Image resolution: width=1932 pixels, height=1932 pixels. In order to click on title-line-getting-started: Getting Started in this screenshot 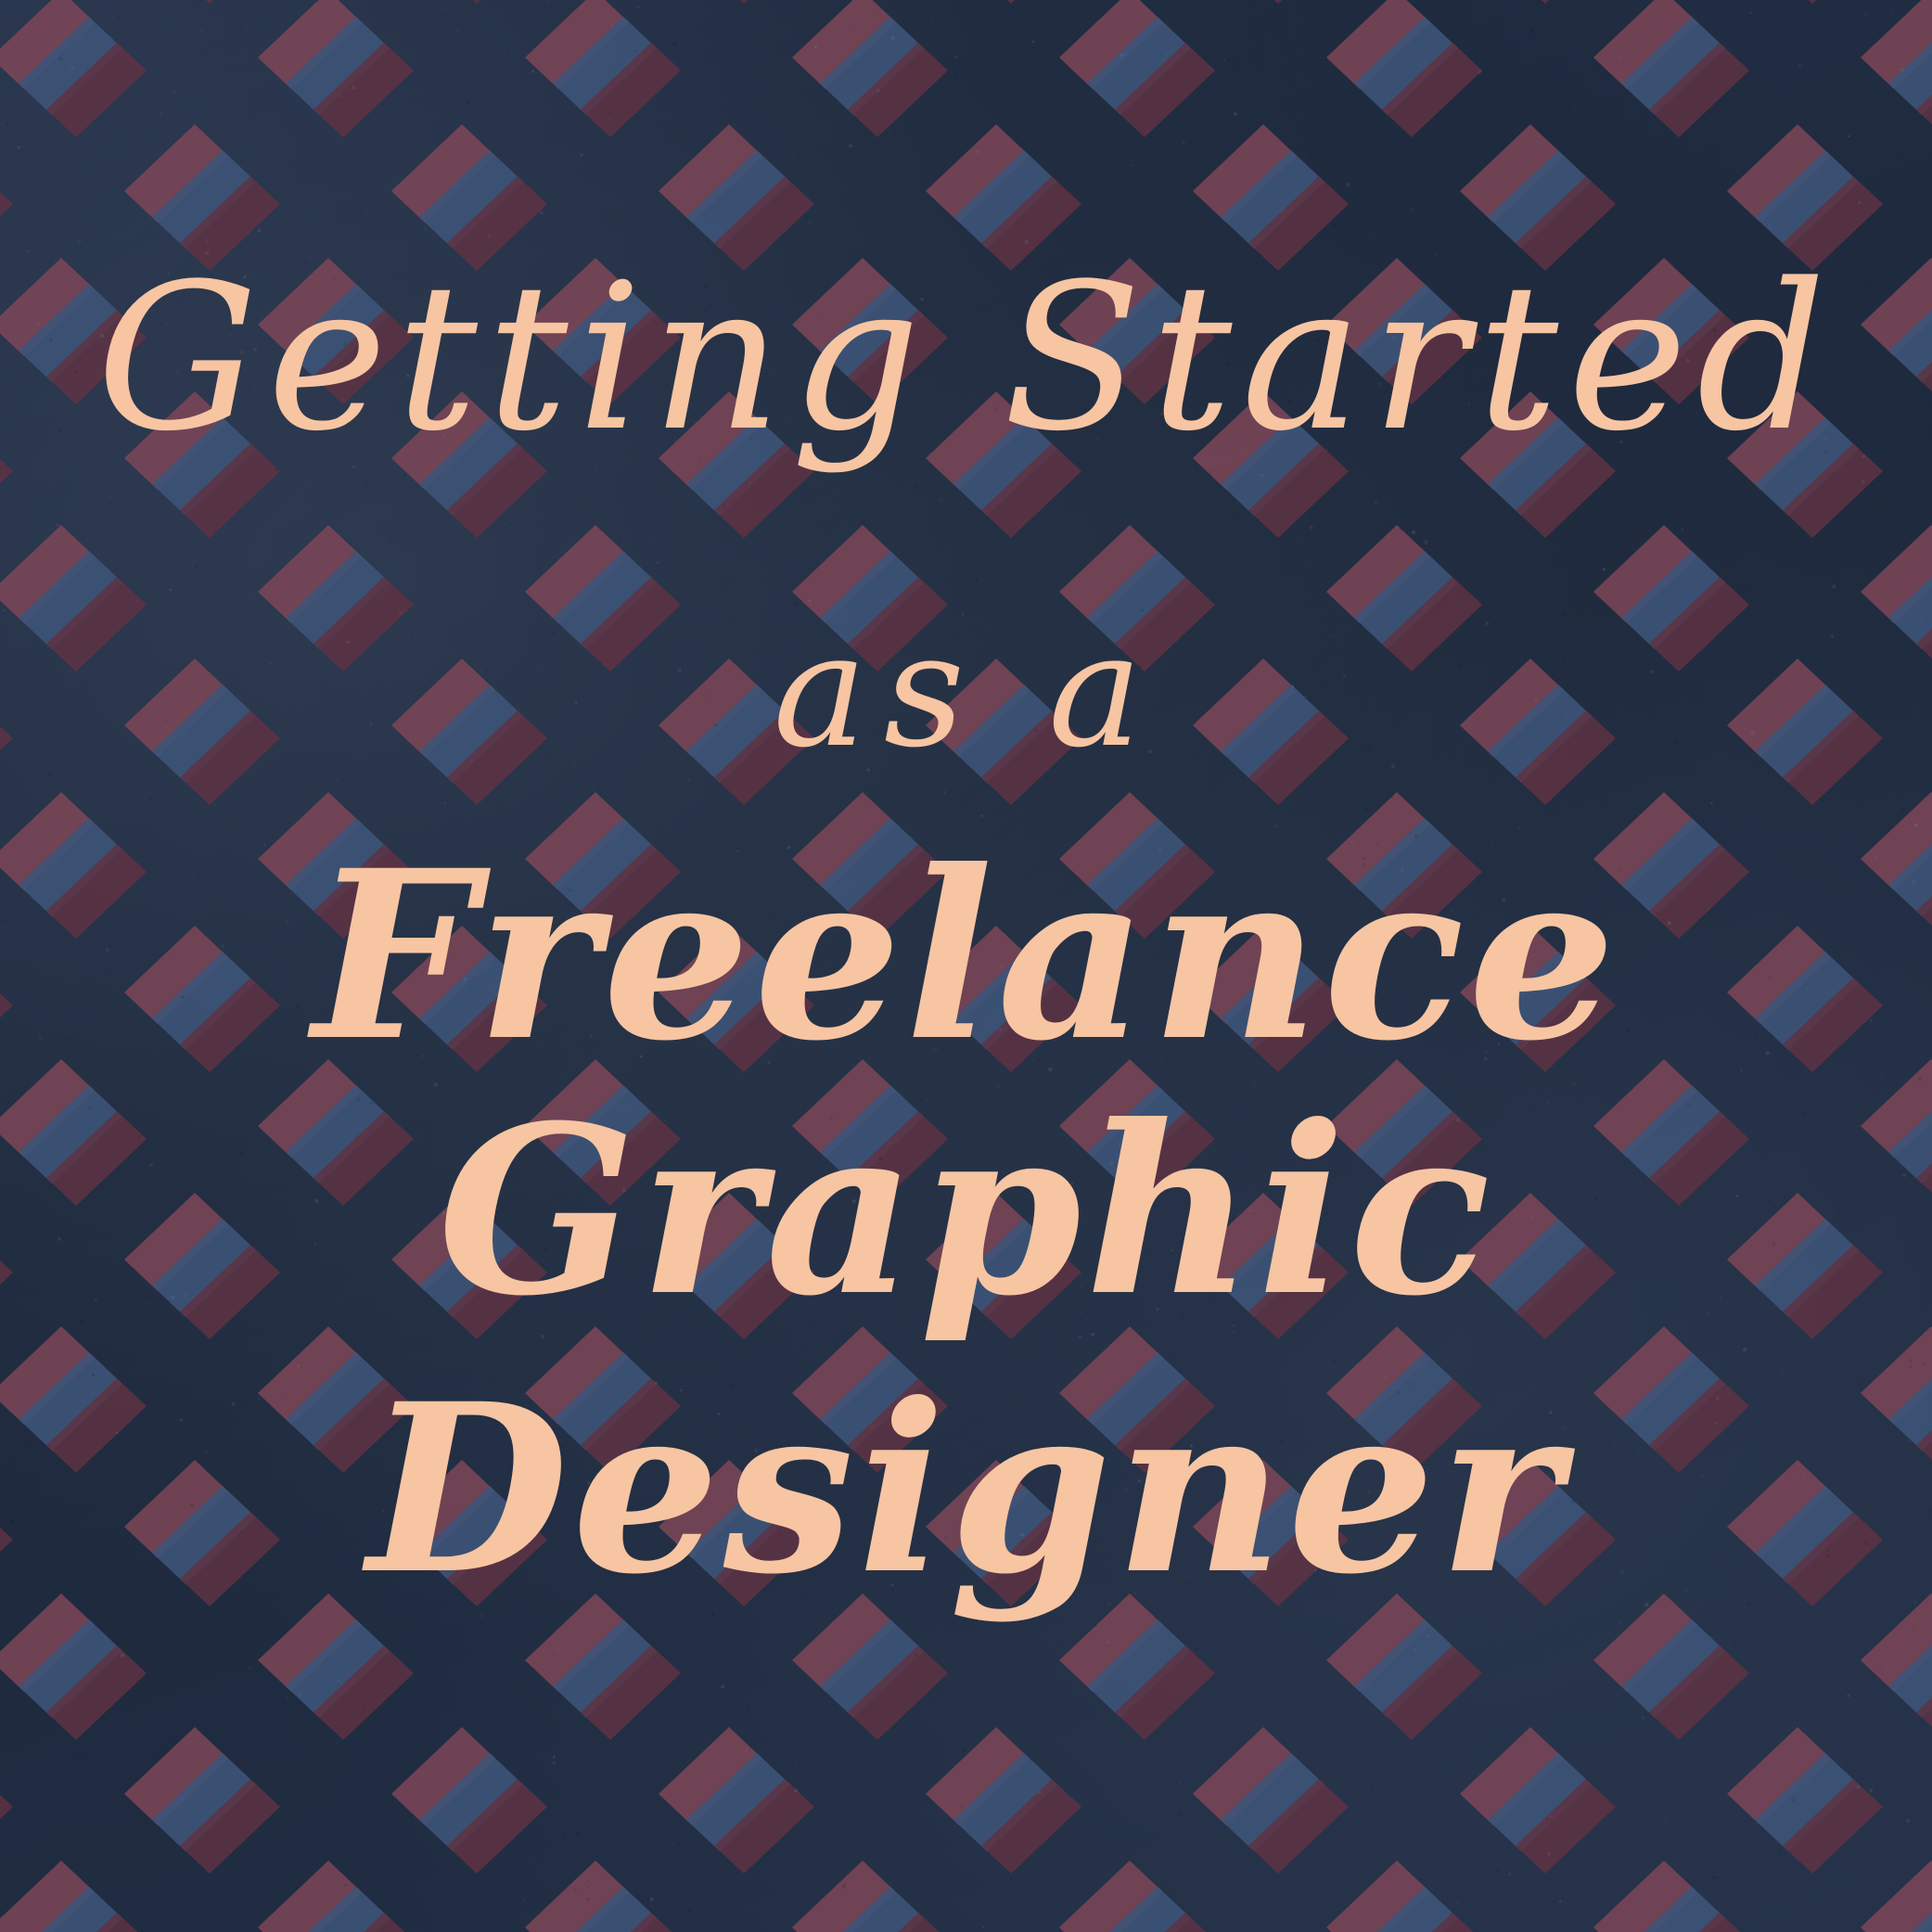, I will do `click(966, 358)`.